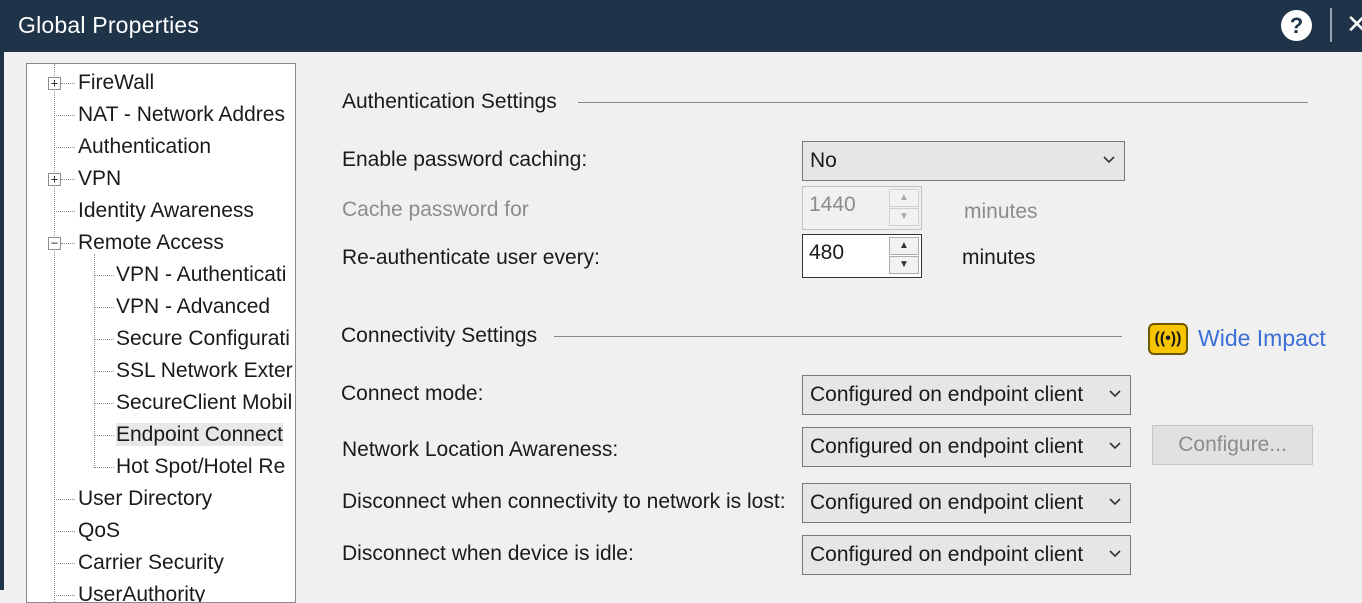 This screenshot has height=603, width=1362. What do you see at coordinates (488, 553) in the screenshot?
I see `disconnect-when-idle-label: Disconnect when device is idle:` at bounding box center [488, 553].